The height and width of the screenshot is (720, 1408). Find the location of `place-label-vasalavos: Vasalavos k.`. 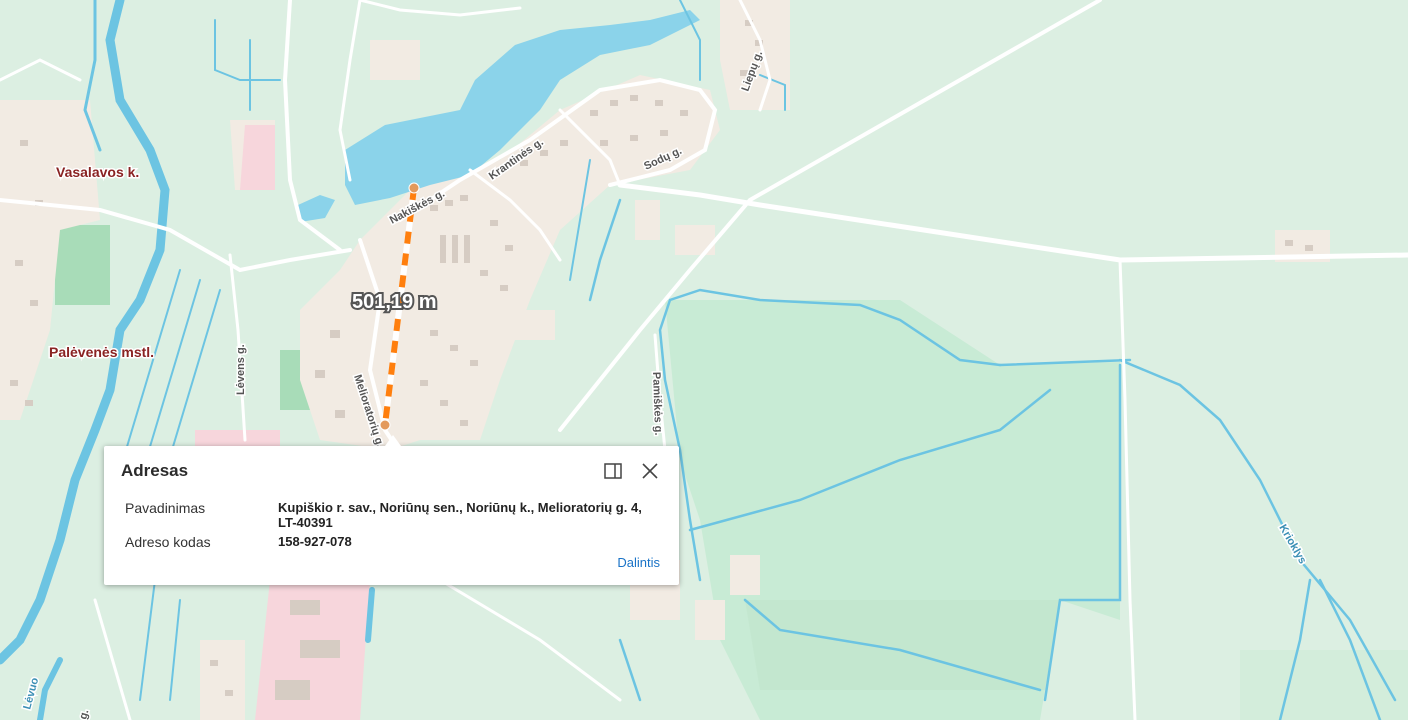

place-label-vasalavos: Vasalavos k. is located at coordinates (97, 172).